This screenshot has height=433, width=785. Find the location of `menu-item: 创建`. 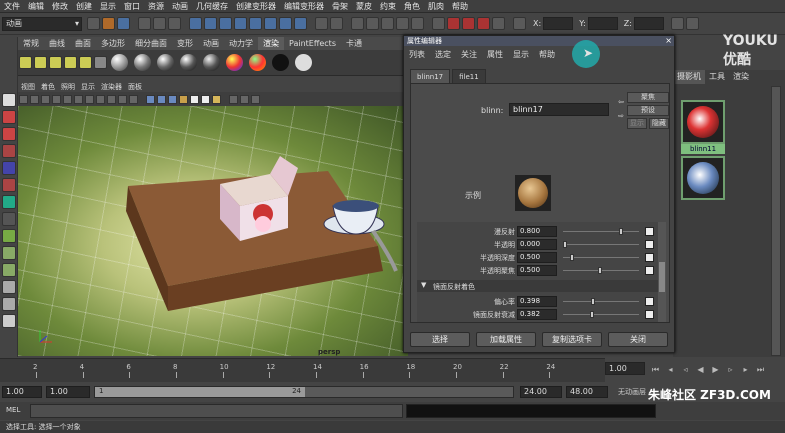

menu-item: 创建 is located at coordinates (84, 6).